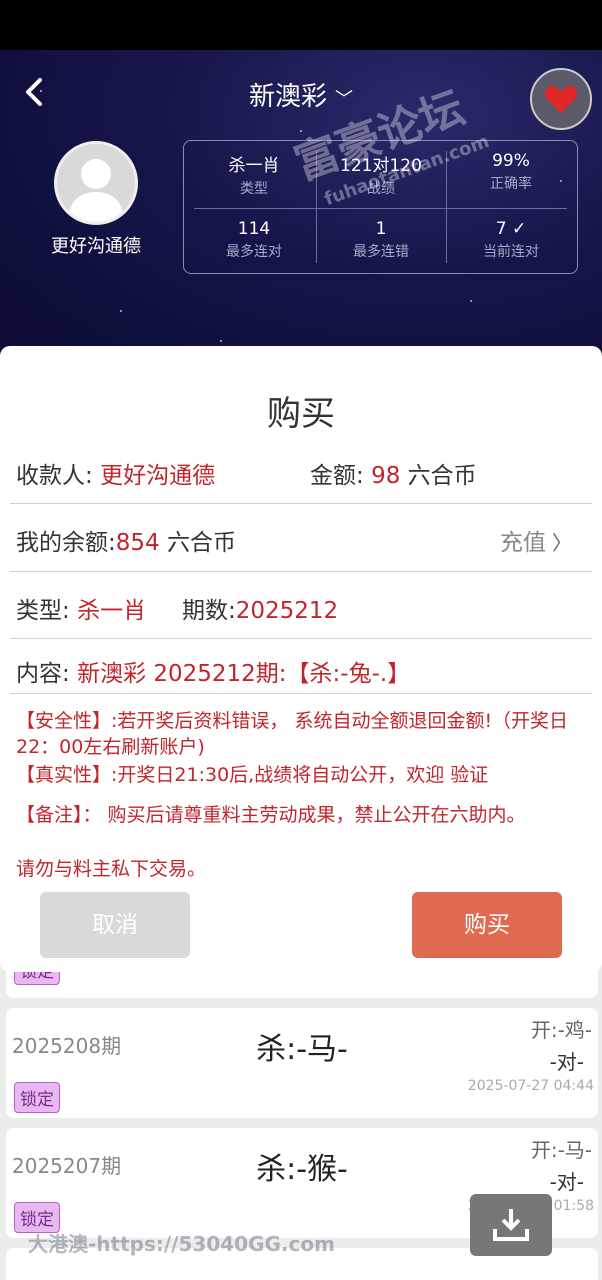 The image size is (602, 1280). What do you see at coordinates (561, 1150) in the screenshot?
I see `open-value: 开:-马-` at bounding box center [561, 1150].